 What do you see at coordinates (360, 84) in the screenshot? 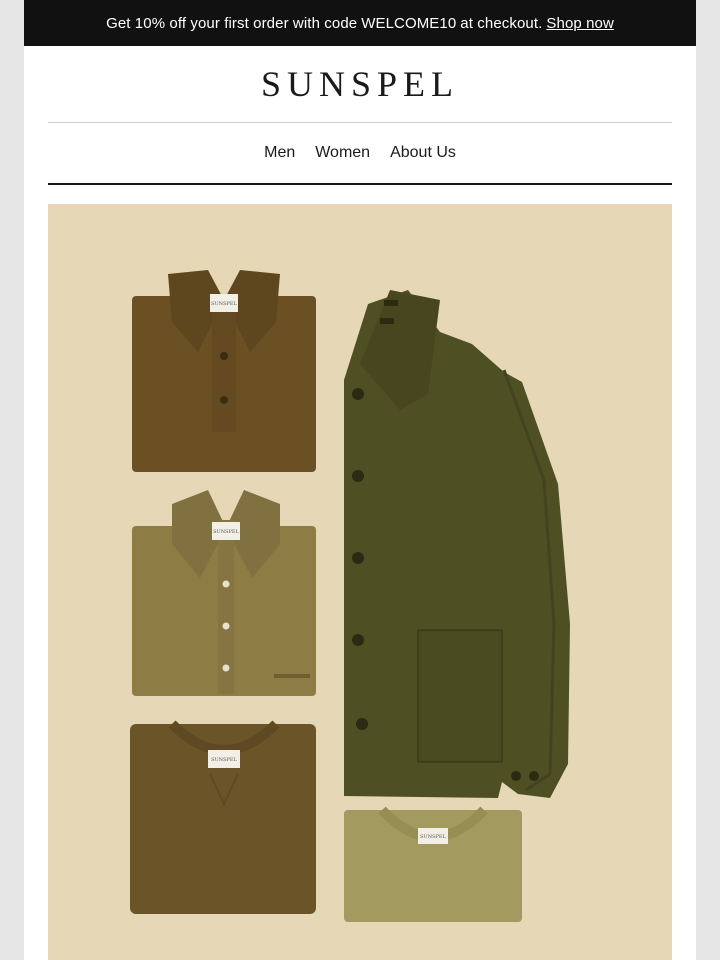
I see `brand-logo: SUNSPEL` at bounding box center [360, 84].